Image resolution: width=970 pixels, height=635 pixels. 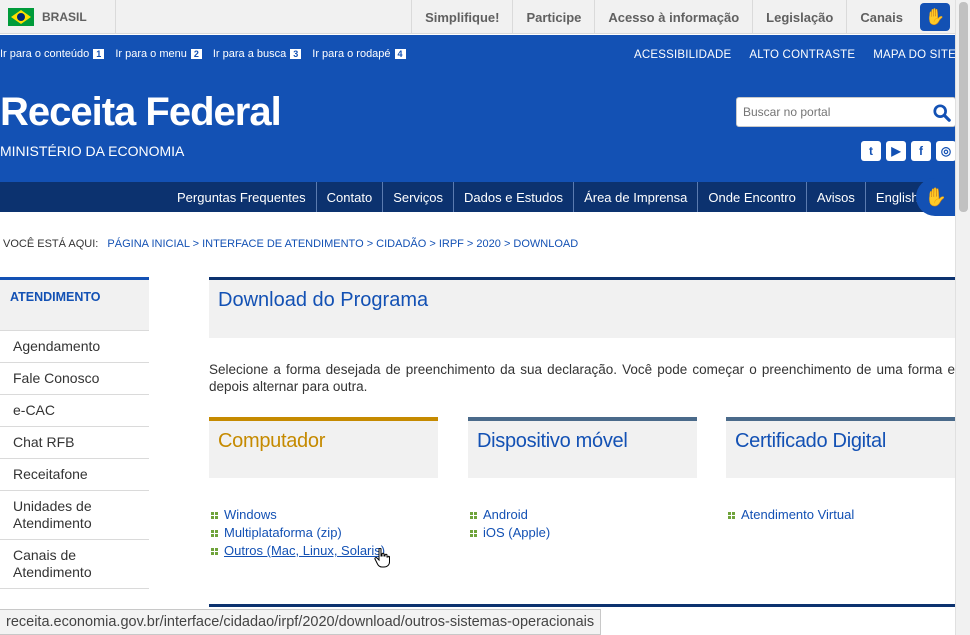 What do you see at coordinates (936, 197) in the screenshot?
I see `vlibras-widget-icon: ✋` at bounding box center [936, 197].